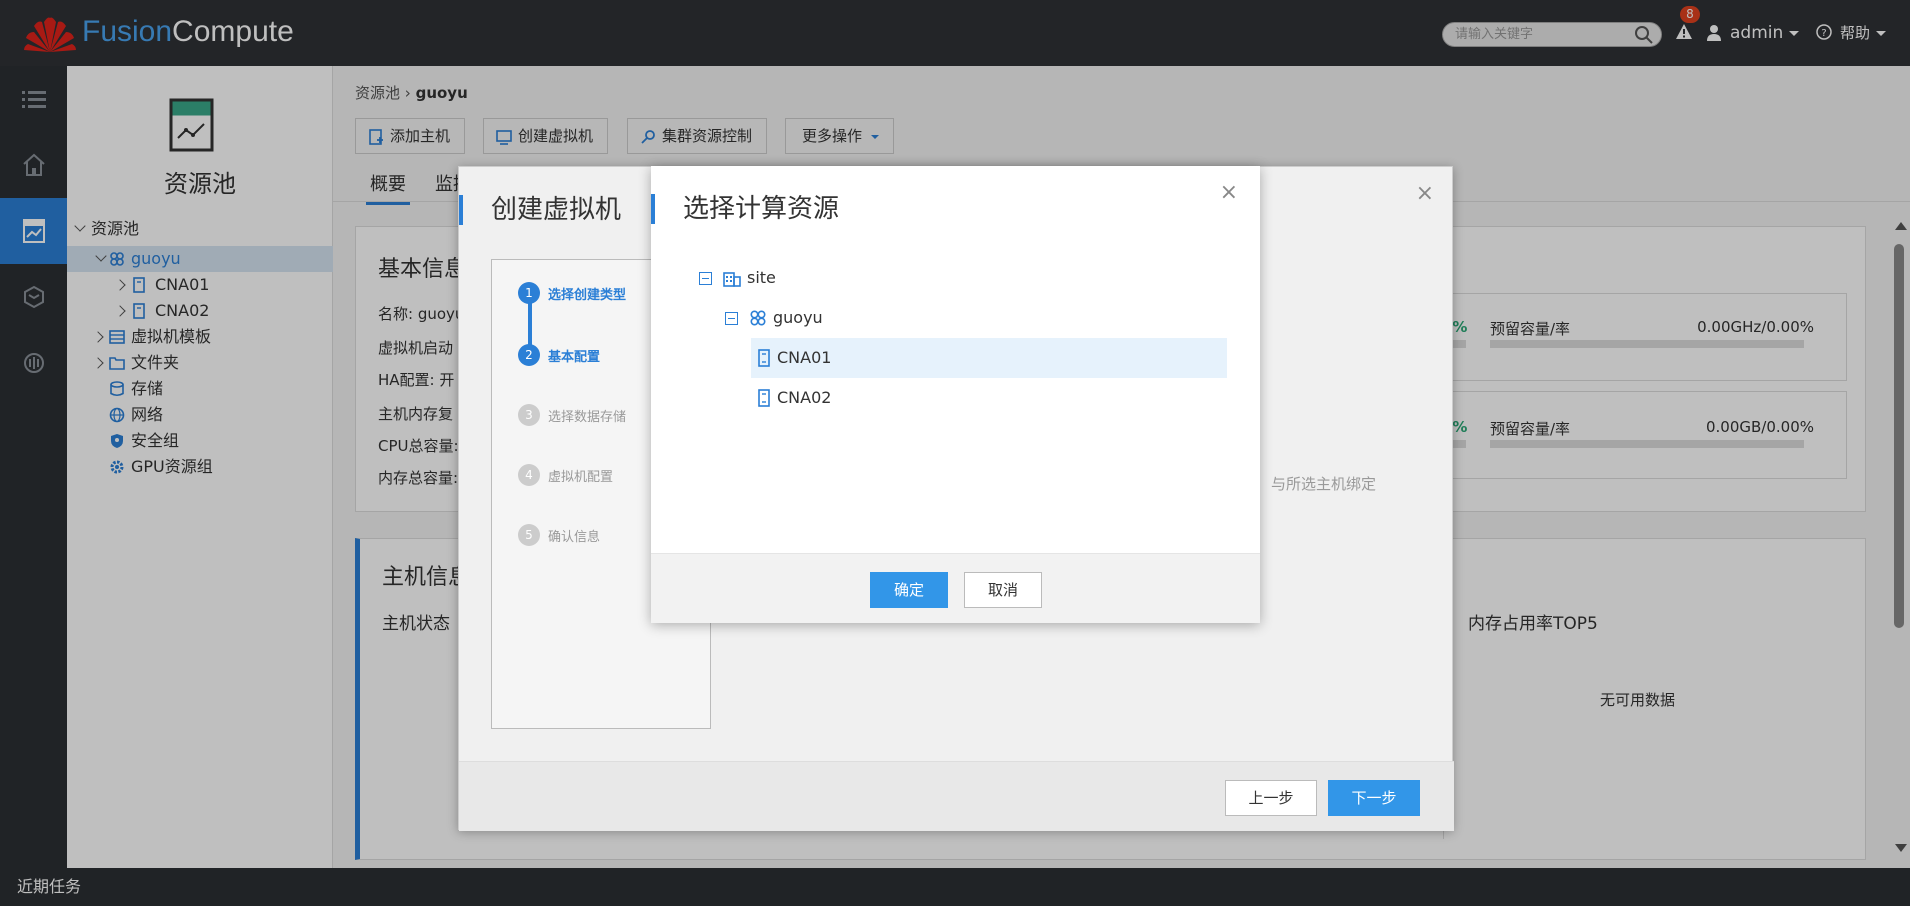  I want to click on step-number: 4, so click(529, 475).